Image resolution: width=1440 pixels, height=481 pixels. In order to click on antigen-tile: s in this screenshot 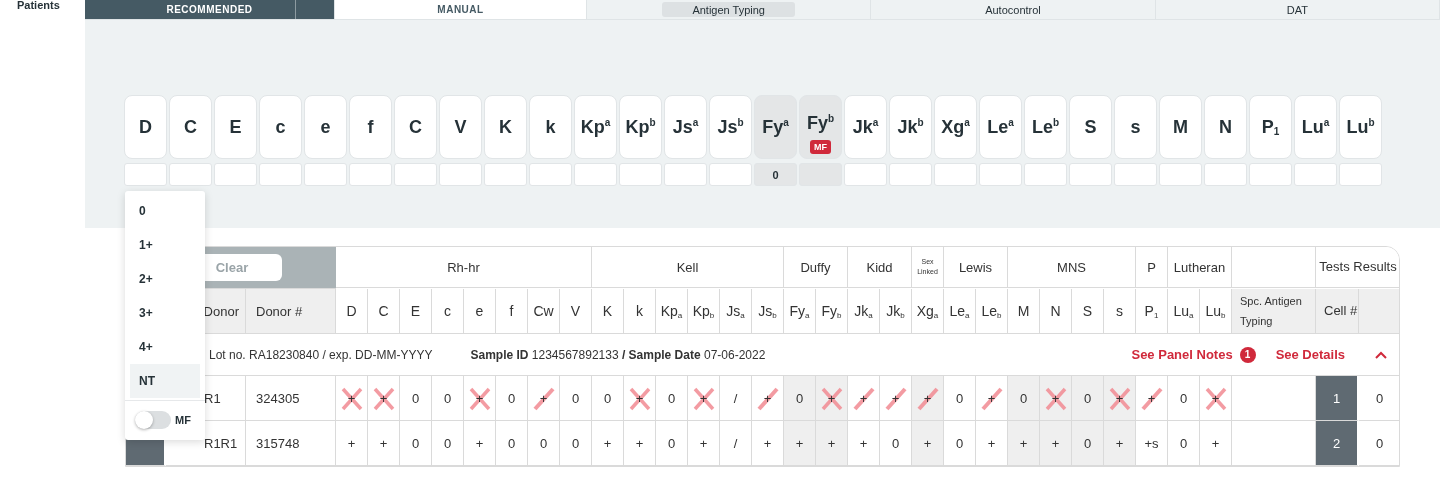, I will do `click(1135, 127)`.